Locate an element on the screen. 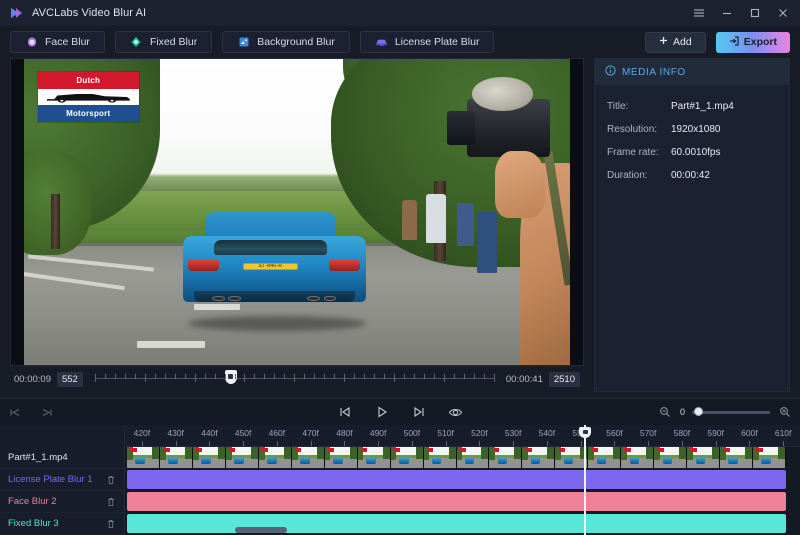  end-frame-chip: 2510 is located at coordinates (564, 379).